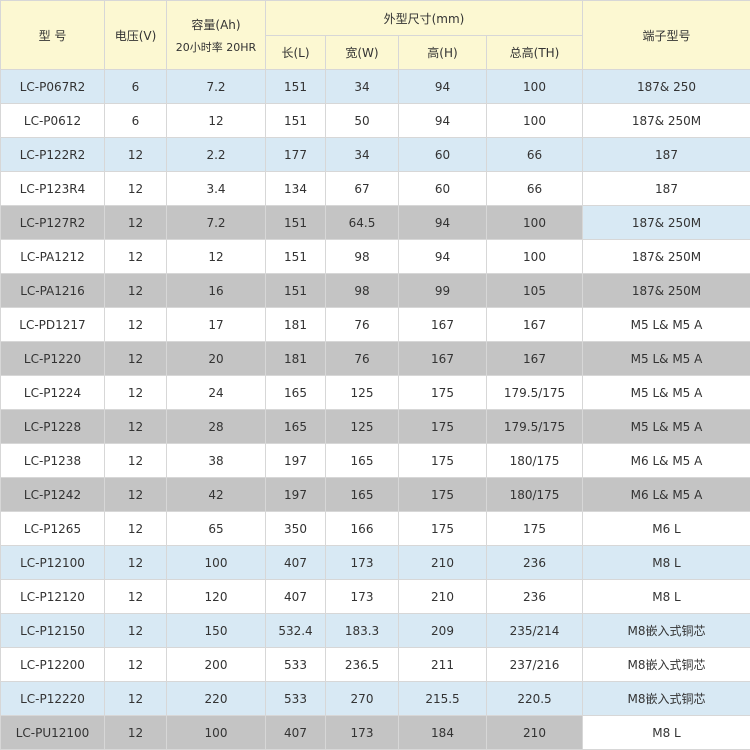  I want to click on cell-length: 177, so click(295, 154).